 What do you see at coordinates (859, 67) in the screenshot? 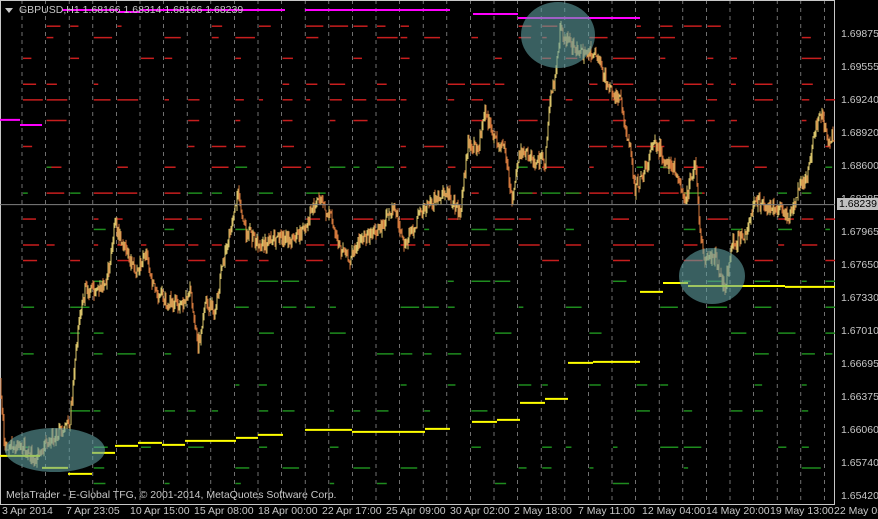
I see `price-tick-label: 1.69555` at bounding box center [859, 67].